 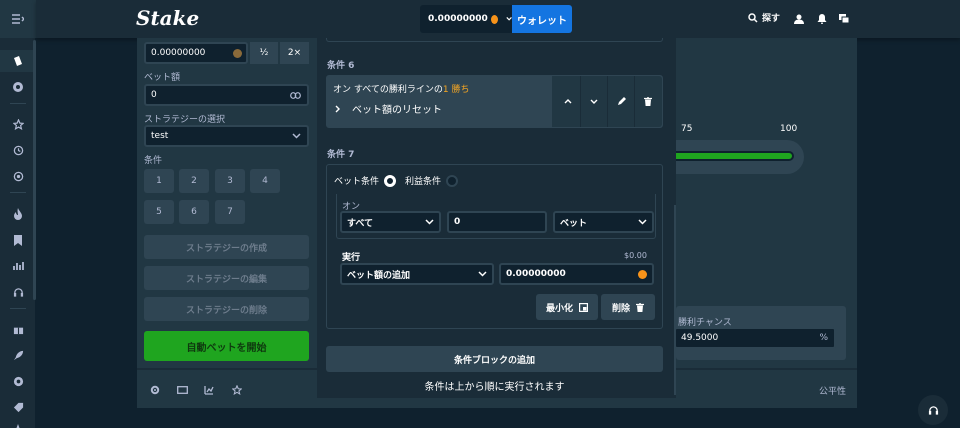 I want to click on chat-icon, so click(x=844, y=19).